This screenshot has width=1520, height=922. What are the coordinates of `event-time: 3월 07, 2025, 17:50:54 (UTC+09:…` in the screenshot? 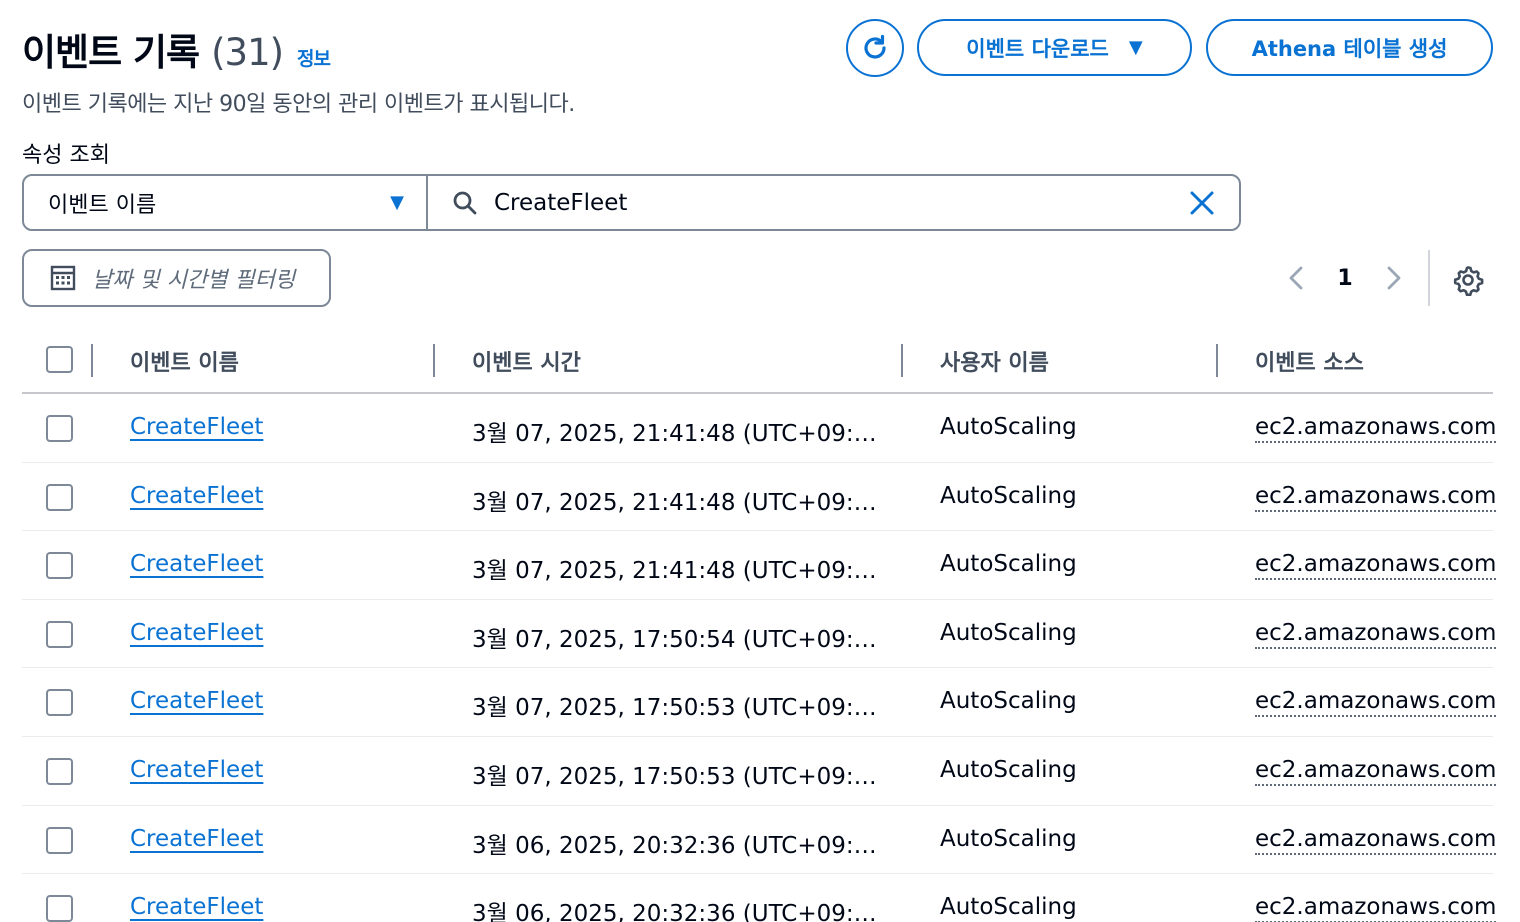 It's located at (674, 639).